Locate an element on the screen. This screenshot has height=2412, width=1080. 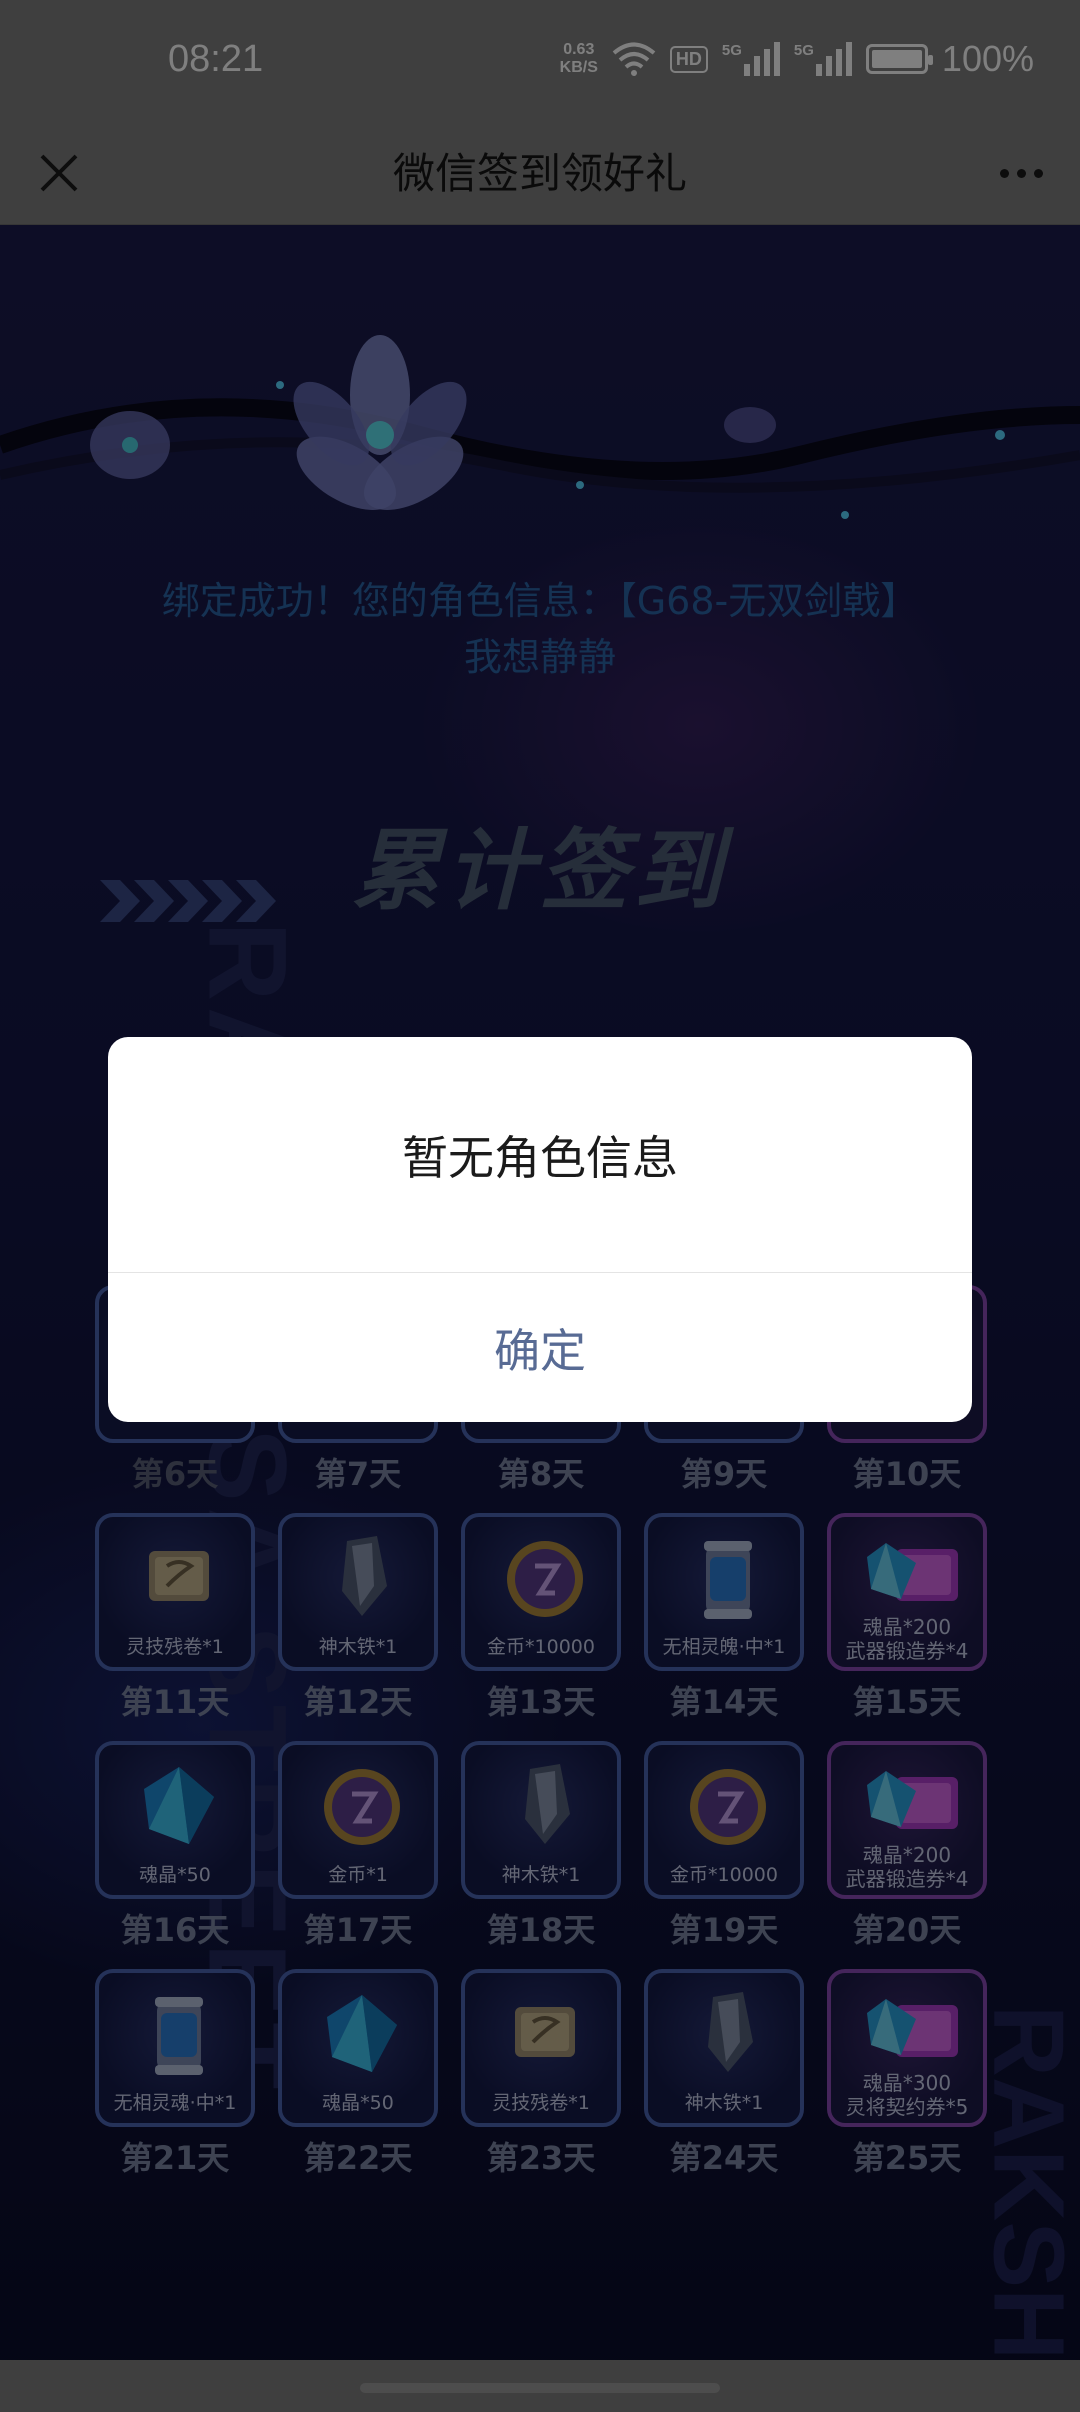
alert-dialog: 暂无角色信息 确定 is located at coordinates (540, 1229).